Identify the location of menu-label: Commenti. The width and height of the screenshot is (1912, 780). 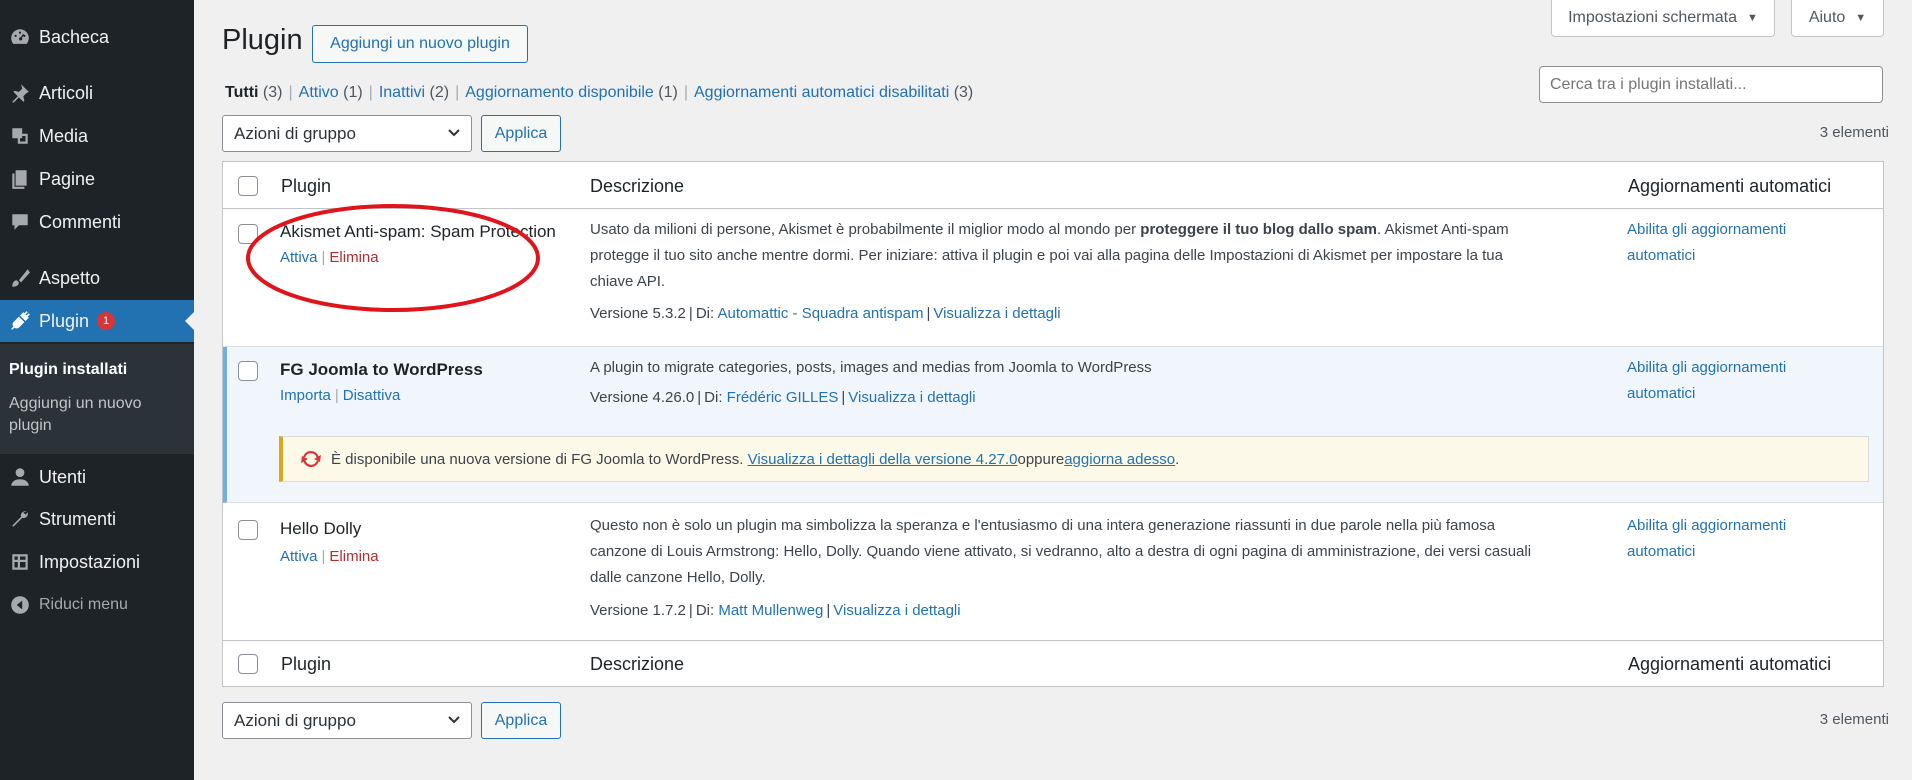
(80, 221).